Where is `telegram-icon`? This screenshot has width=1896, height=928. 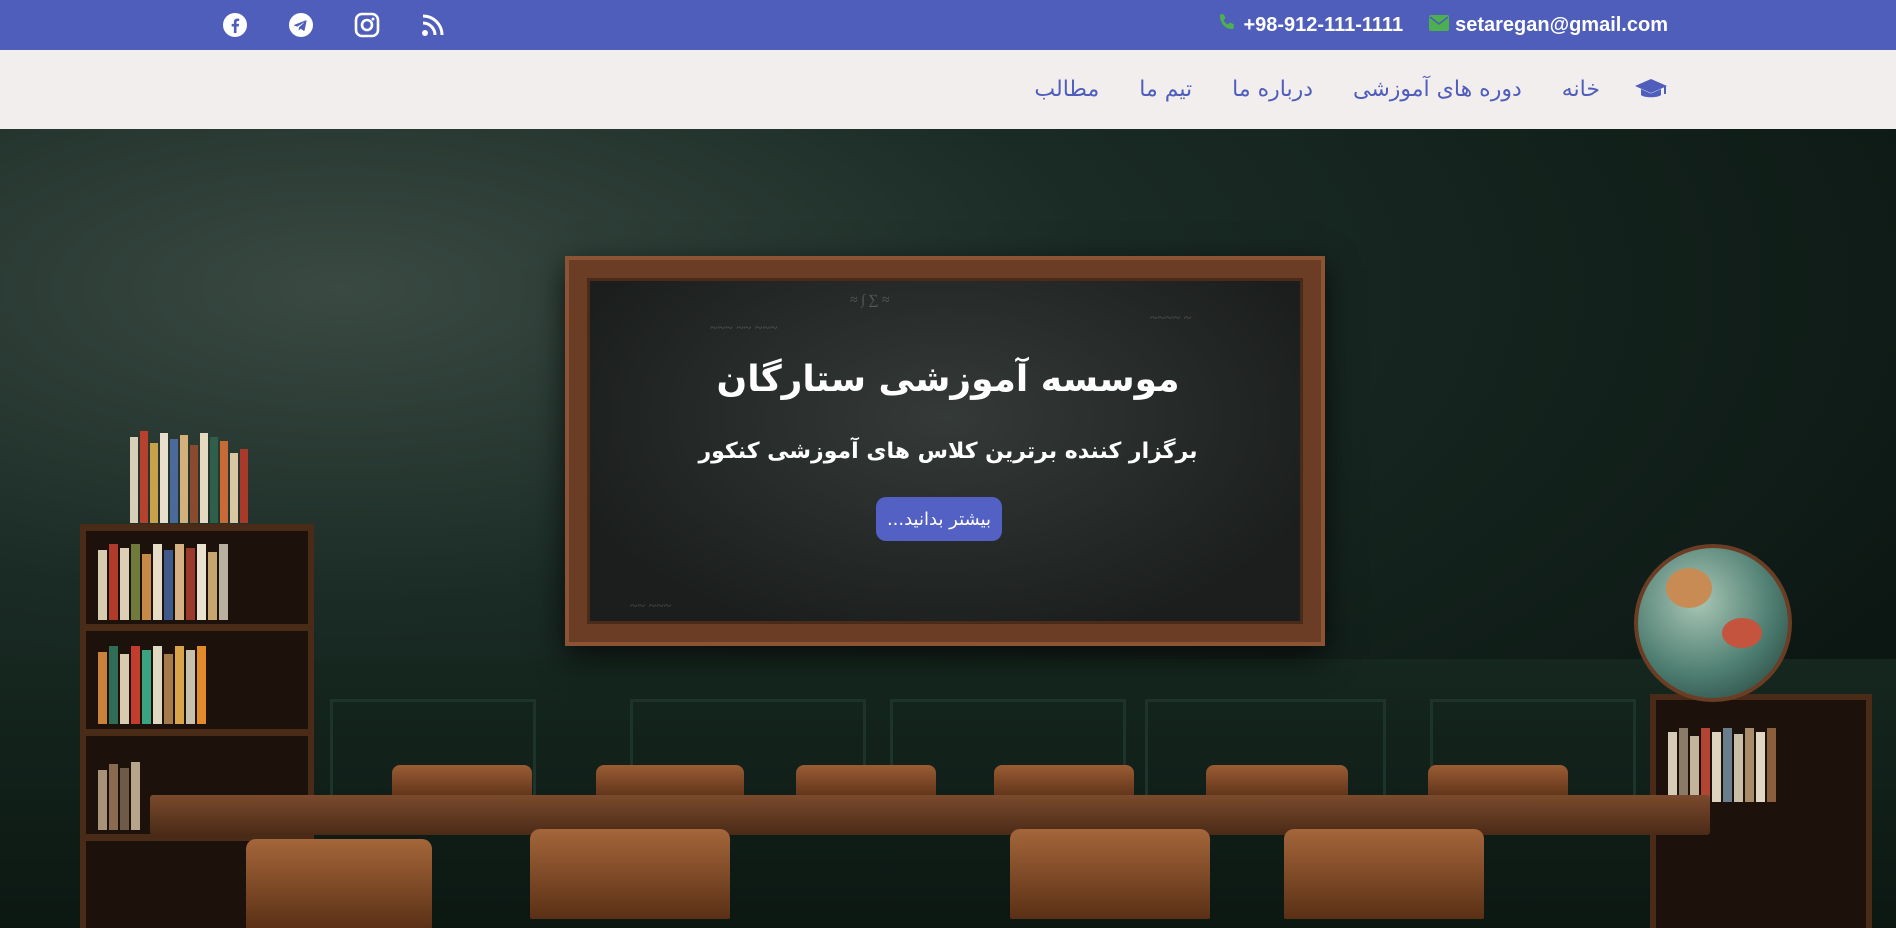 telegram-icon is located at coordinates (301, 25).